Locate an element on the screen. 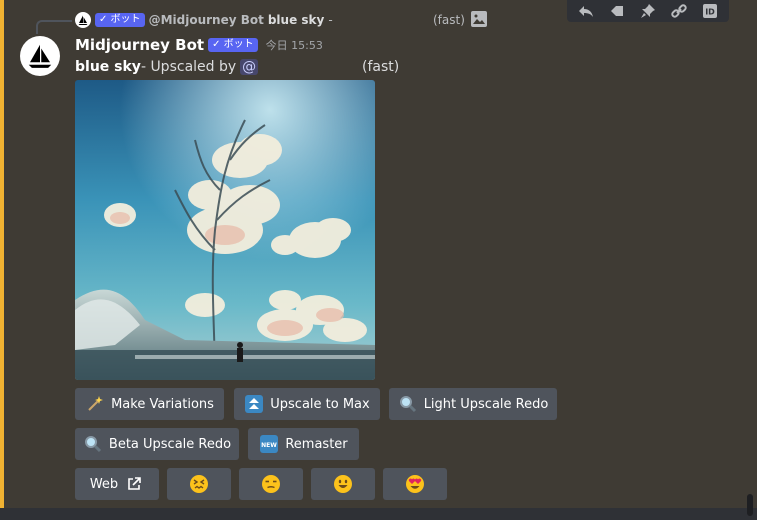 This screenshot has width=757, height=520. light-upscale-redo-button: Light Upscale Redo is located at coordinates (473, 404).